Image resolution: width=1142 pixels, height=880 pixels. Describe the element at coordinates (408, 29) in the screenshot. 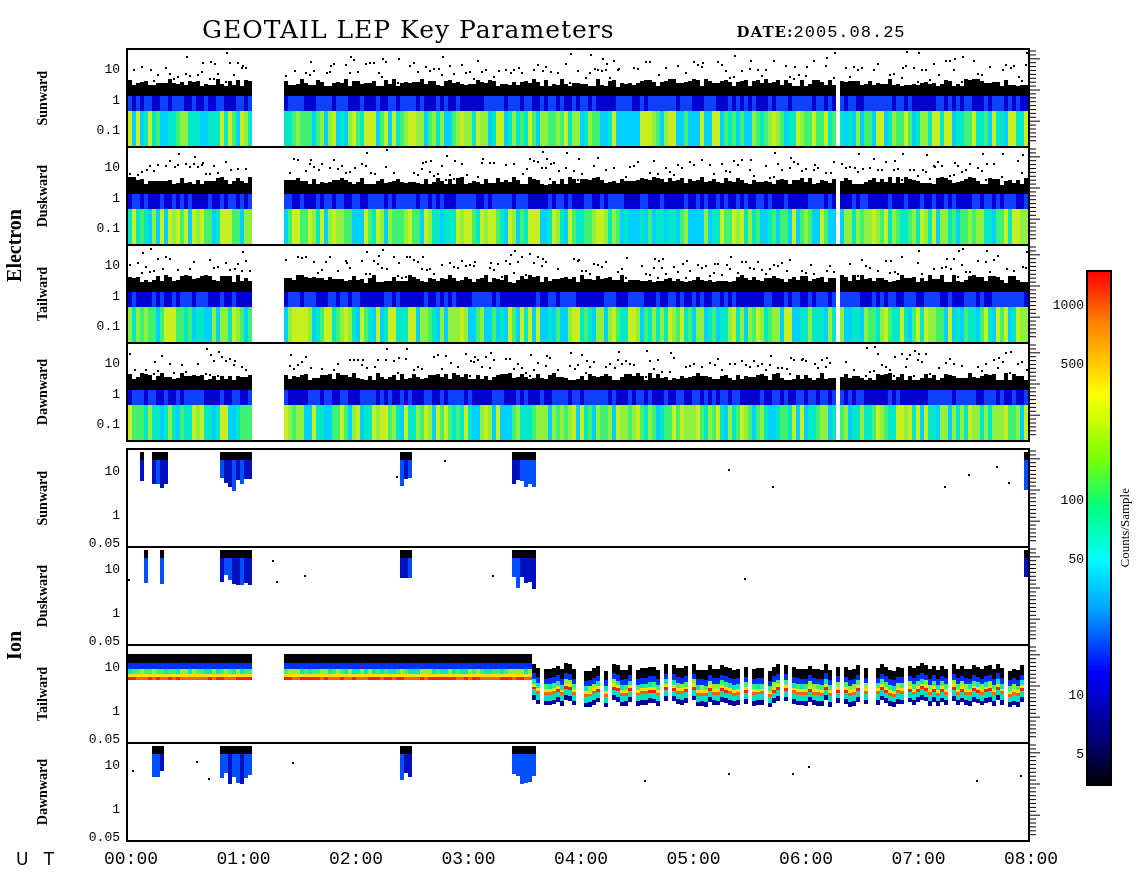

I see `chart-title: GEOTAIL LEP Key Parameters` at that location.